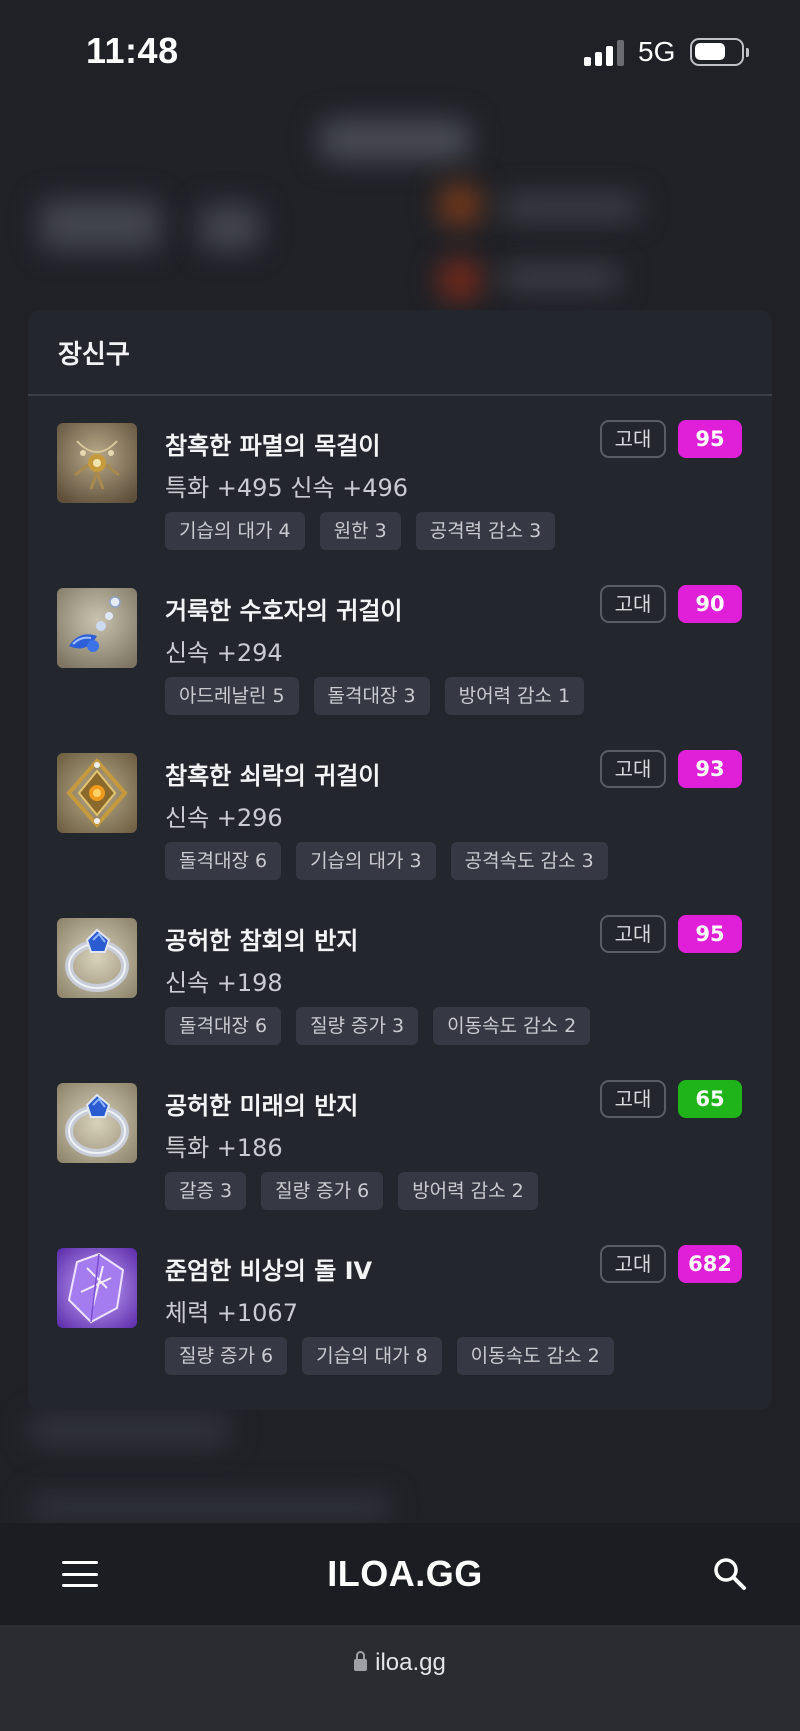 This screenshot has width=800, height=1731. I want to click on hamburger-menu-icon, so click(80, 1574).